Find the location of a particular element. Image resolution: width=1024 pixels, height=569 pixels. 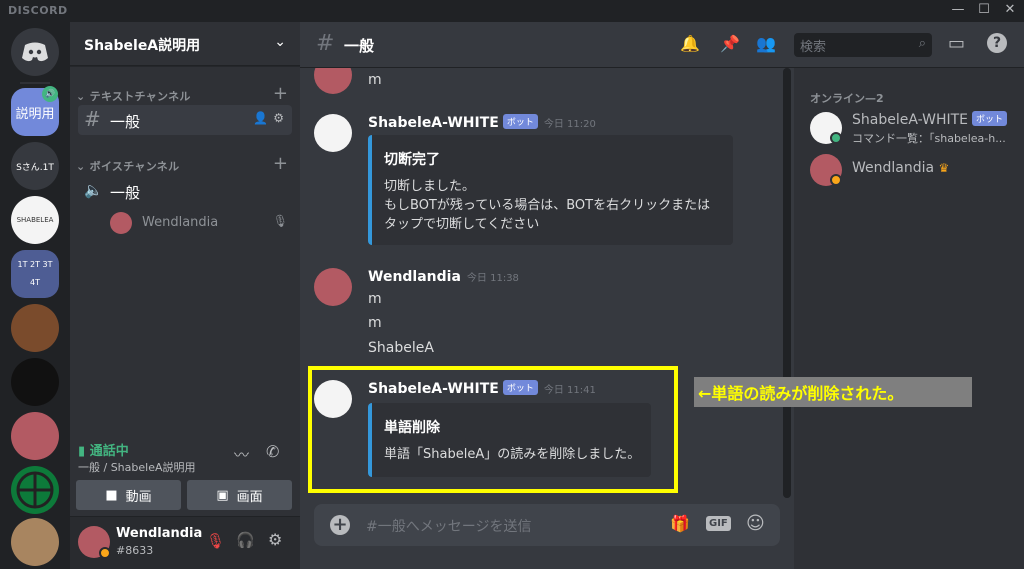

message-text: m is located at coordinates (375, 323).